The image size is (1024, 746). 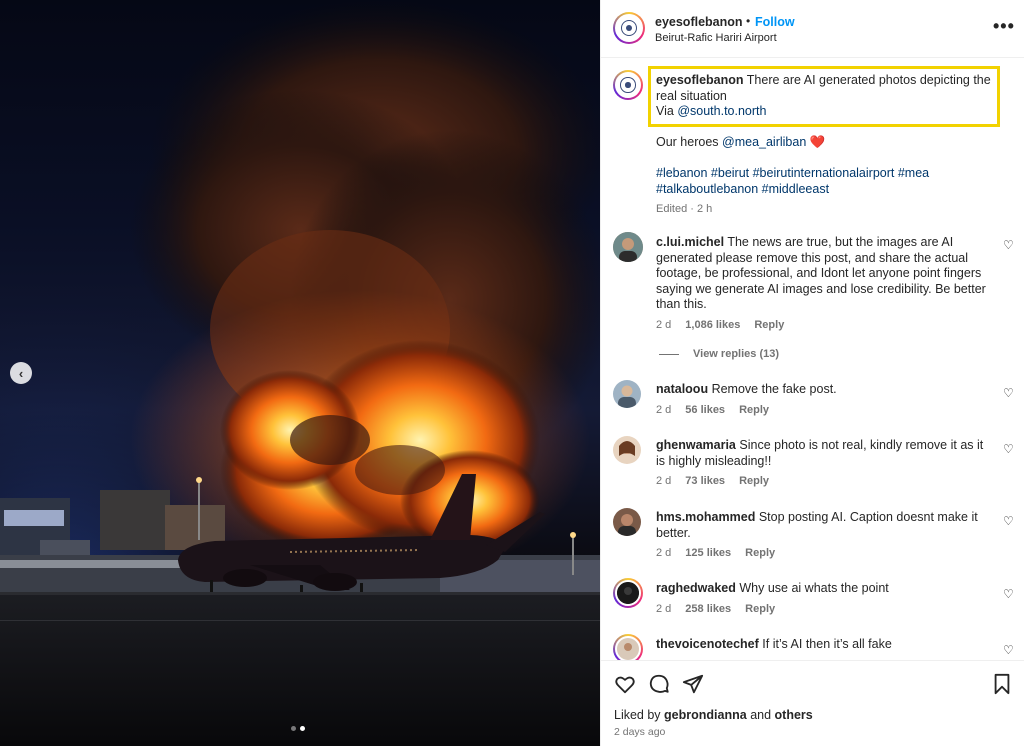 I want to click on view-replies-button: View replies (13), so click(x=719, y=354).